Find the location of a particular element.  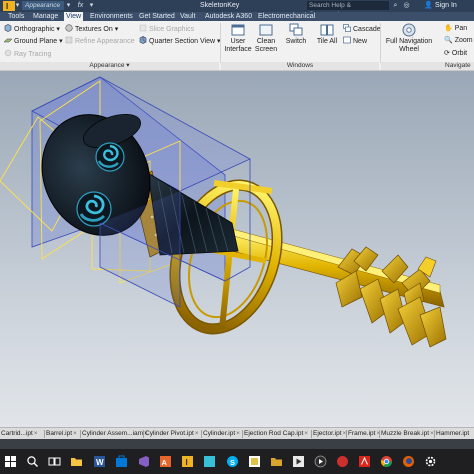

doc-tab-label: Cylinder Pivot.ipt is located at coordinates (169, 433).